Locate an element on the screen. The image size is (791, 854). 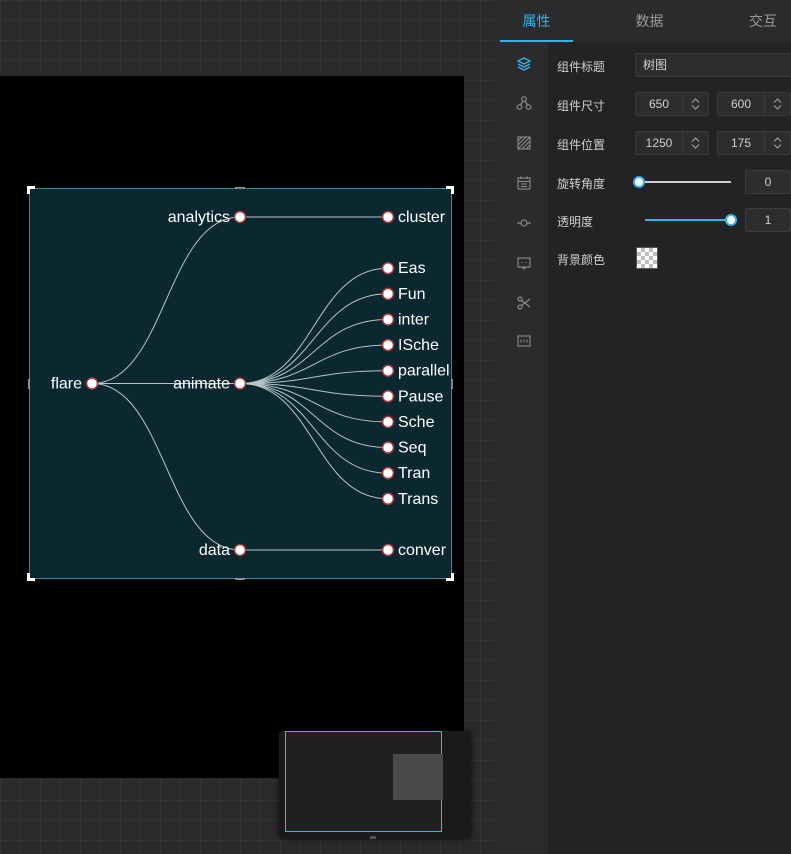
nodes-icon is located at coordinates (524, 103).